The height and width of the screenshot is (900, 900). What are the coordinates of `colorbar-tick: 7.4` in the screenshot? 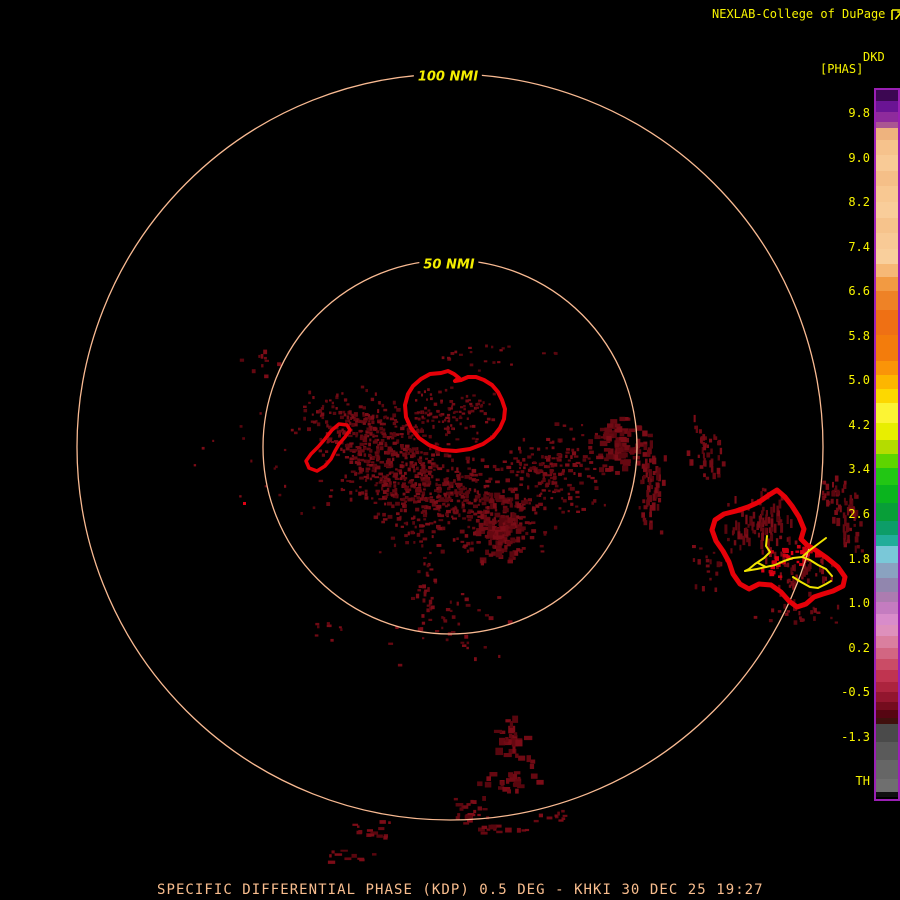 It's located at (859, 247).